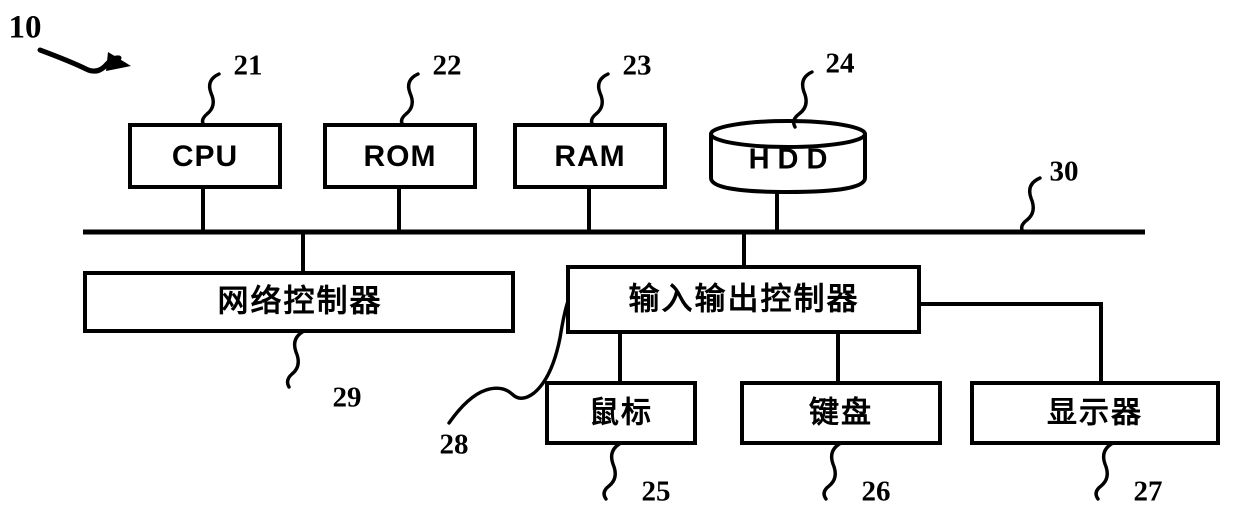 The width and height of the screenshot is (1240, 526). I want to click on ref-numeral-26: 26, so click(876, 492).